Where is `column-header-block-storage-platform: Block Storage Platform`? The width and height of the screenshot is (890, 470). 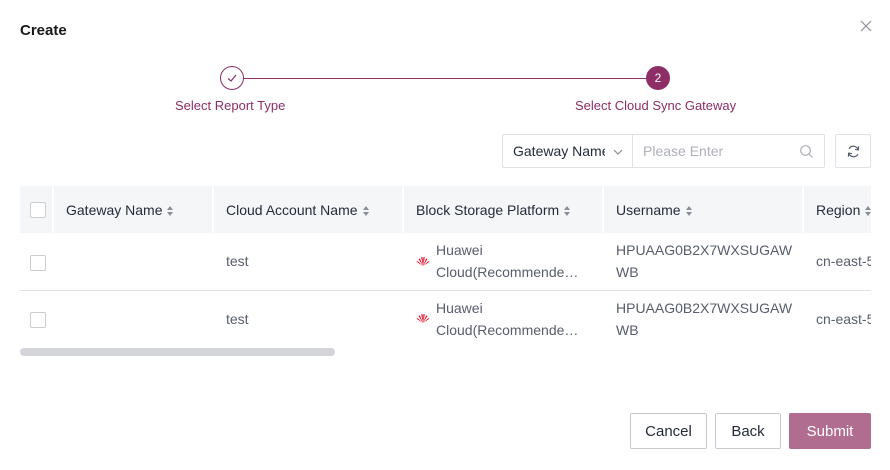 column-header-block-storage-platform: Block Storage Platform is located at coordinates (504, 209).